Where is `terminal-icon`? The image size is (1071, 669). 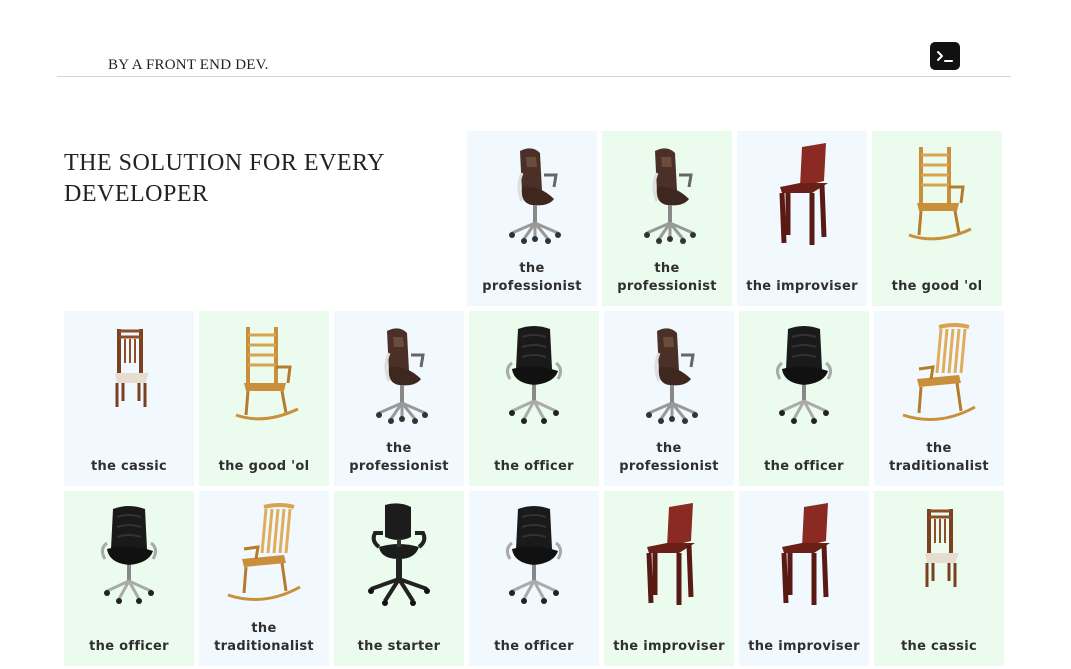
terminal-icon is located at coordinates (945, 56).